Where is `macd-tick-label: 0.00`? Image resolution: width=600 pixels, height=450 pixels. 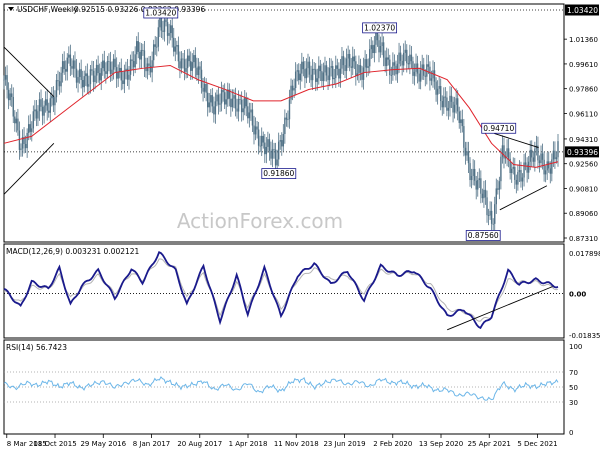
macd-tick-label: 0.00 is located at coordinates (577, 294).